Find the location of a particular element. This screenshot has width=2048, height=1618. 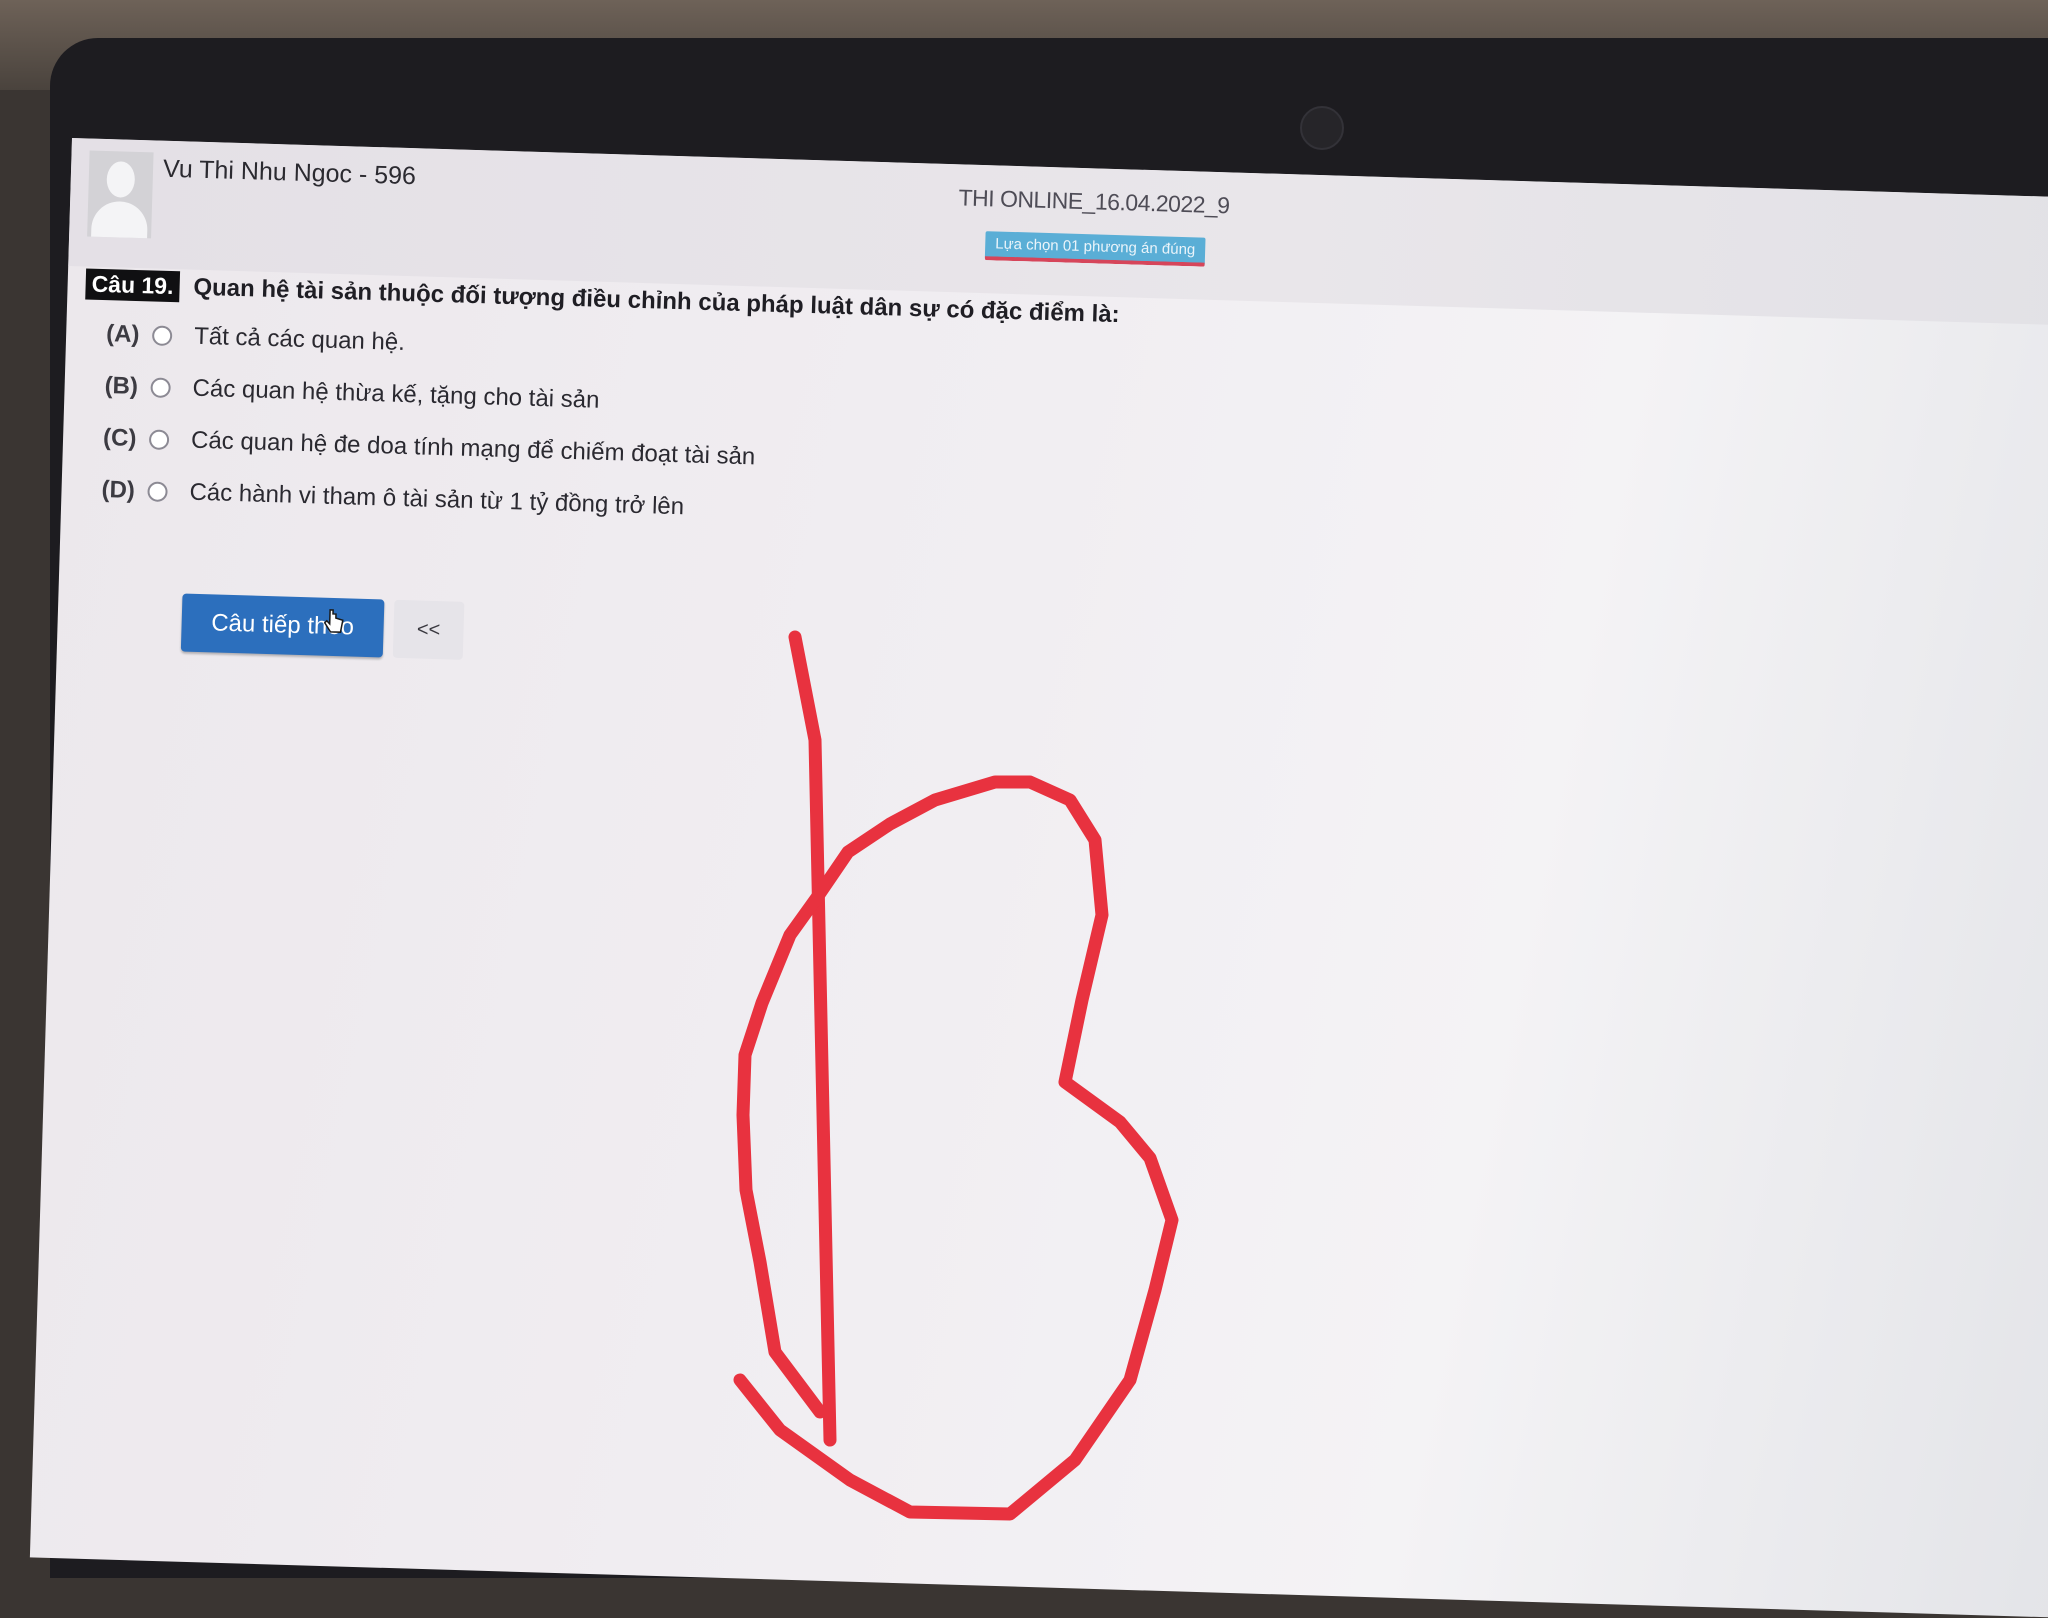

handwritten-b-annotation is located at coordinates (956, 1075).